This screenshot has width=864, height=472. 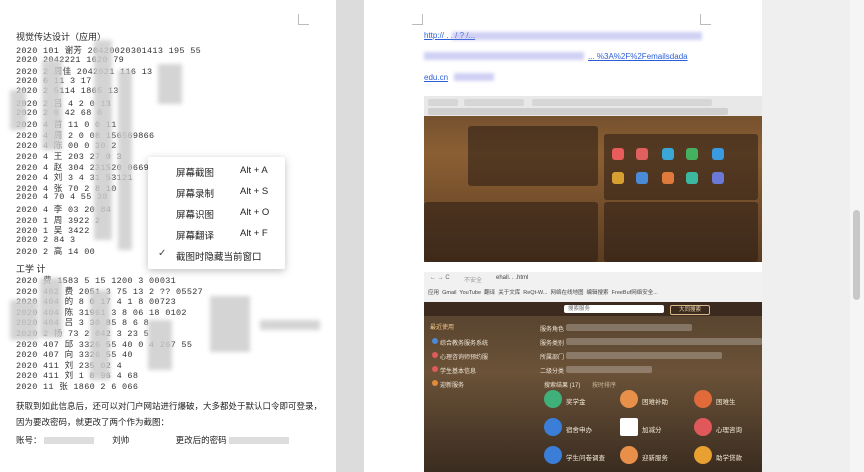 What do you see at coordinates (254, 233) in the screenshot?
I see `menu-item-shortcut: Alt + F` at bounding box center [254, 233].